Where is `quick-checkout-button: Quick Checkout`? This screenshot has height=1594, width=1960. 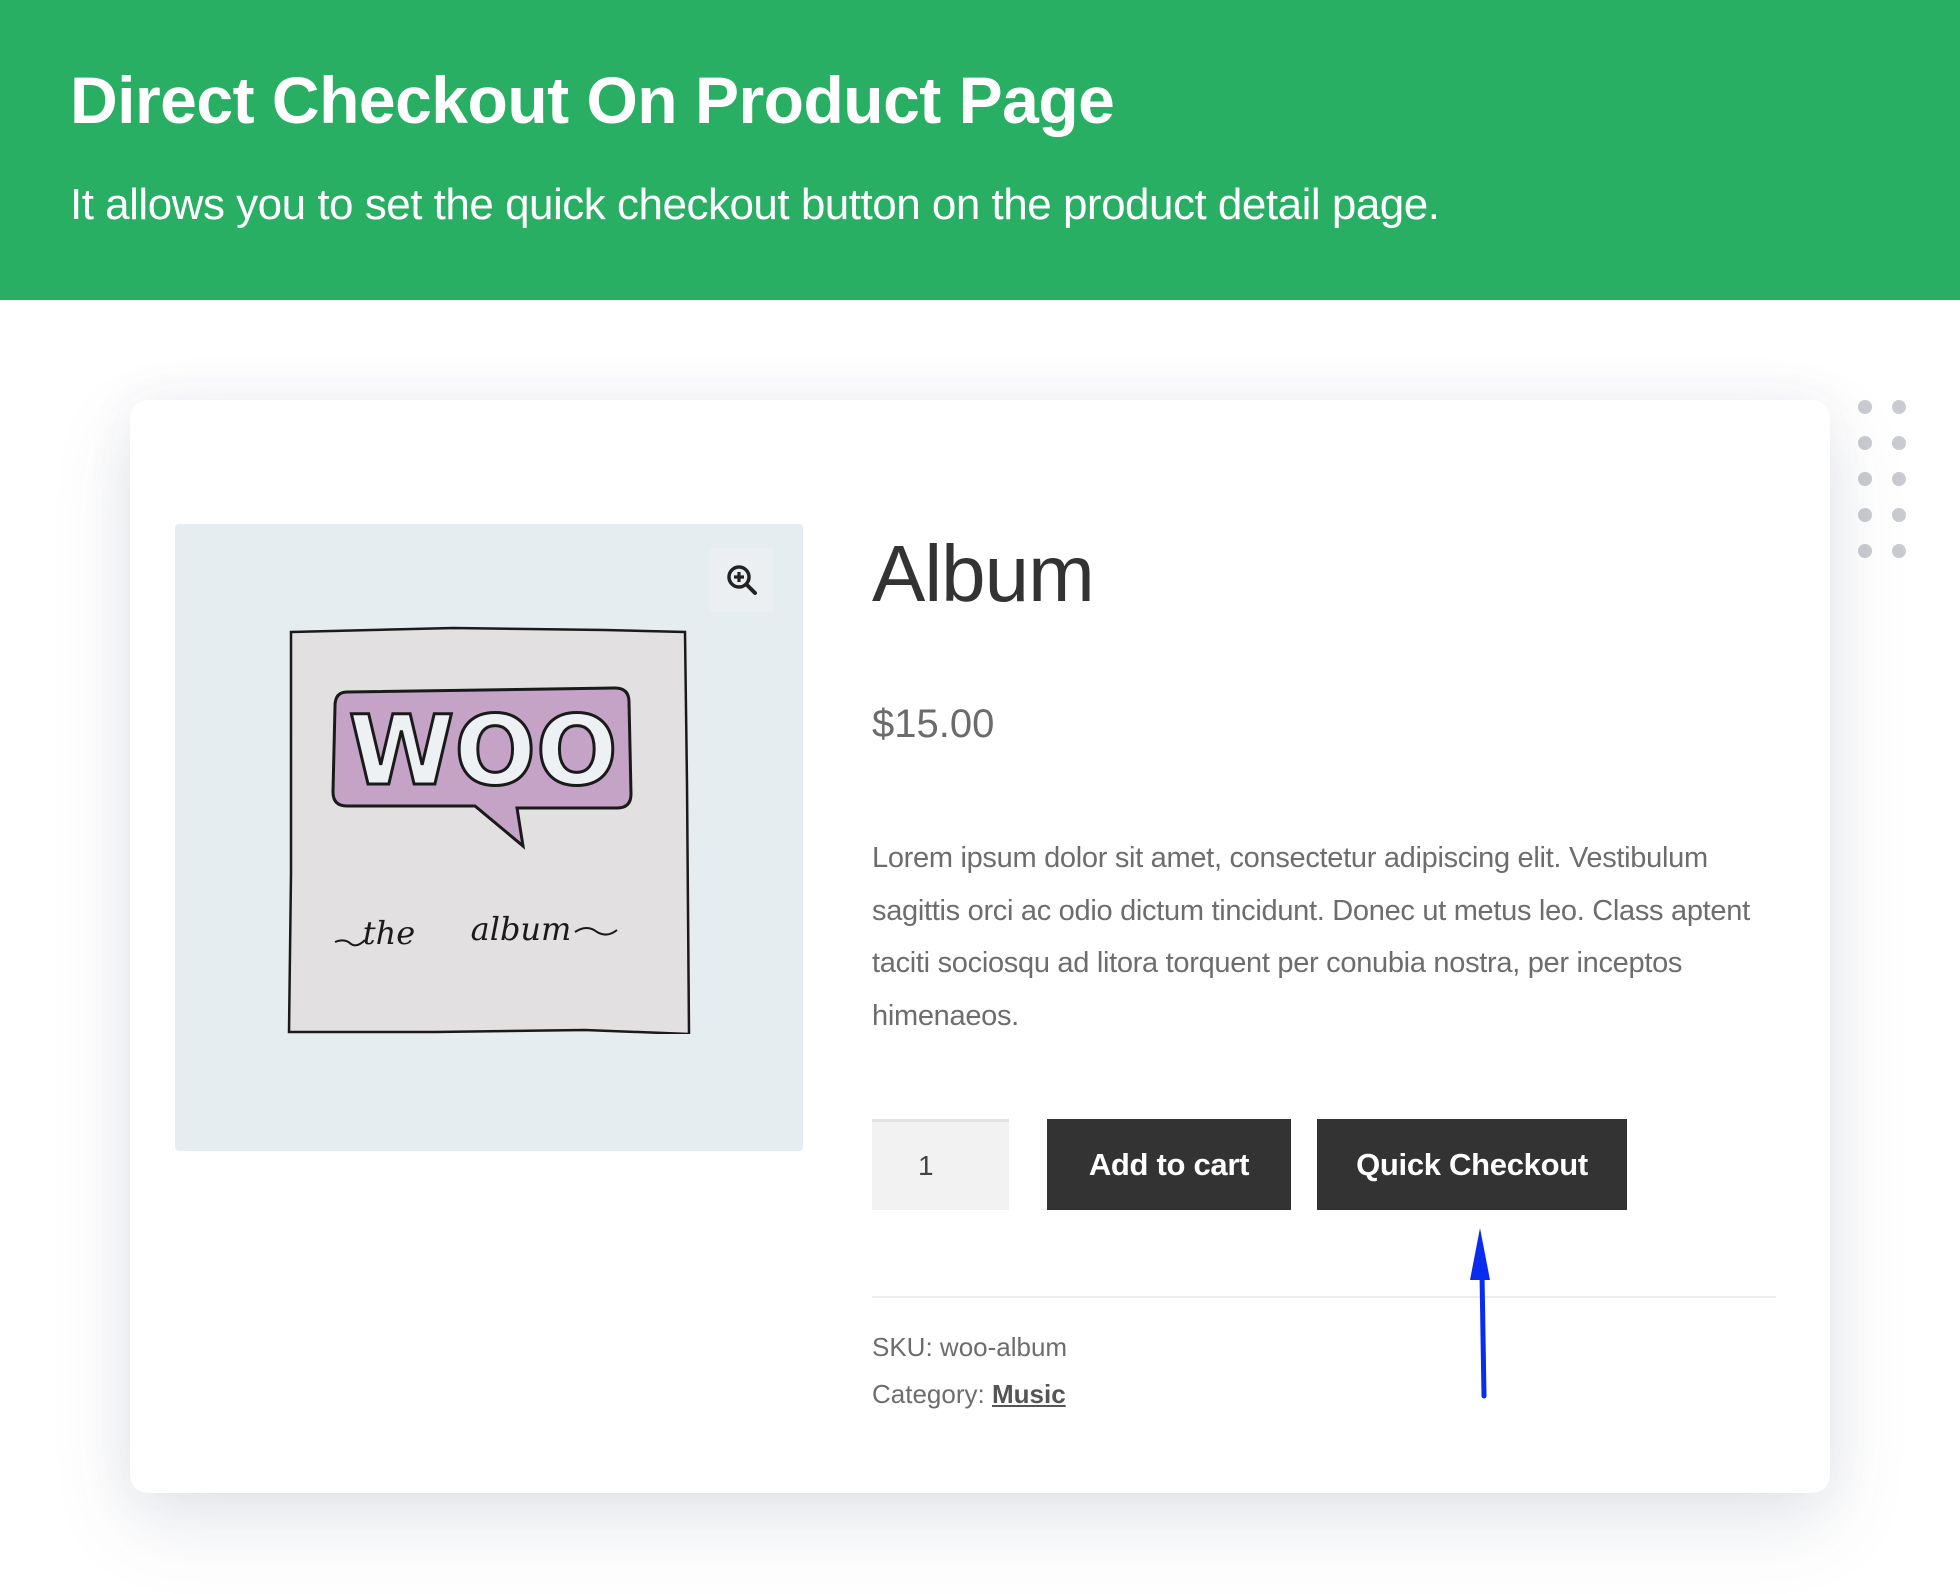 quick-checkout-button: Quick Checkout is located at coordinates (1472, 1164).